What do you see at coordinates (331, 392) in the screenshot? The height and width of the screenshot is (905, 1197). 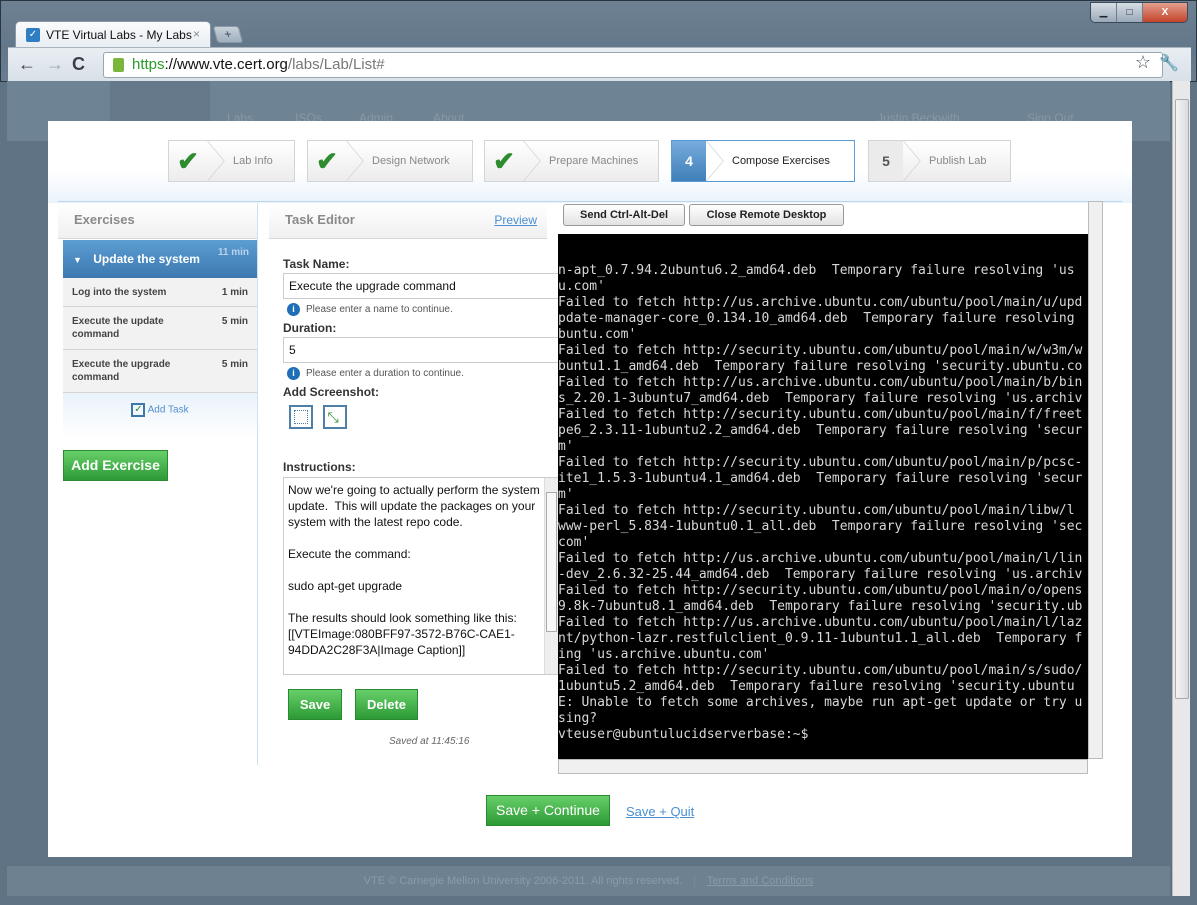 I see `screenshot-label: Add Screenshot:` at bounding box center [331, 392].